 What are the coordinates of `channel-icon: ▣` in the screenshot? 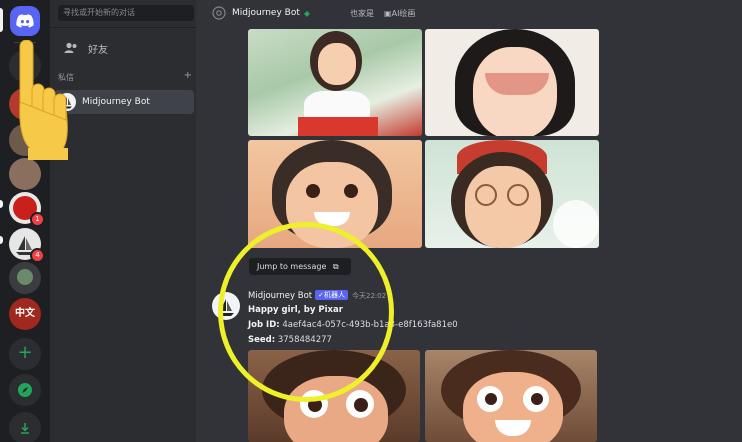 It's located at (388, 13).